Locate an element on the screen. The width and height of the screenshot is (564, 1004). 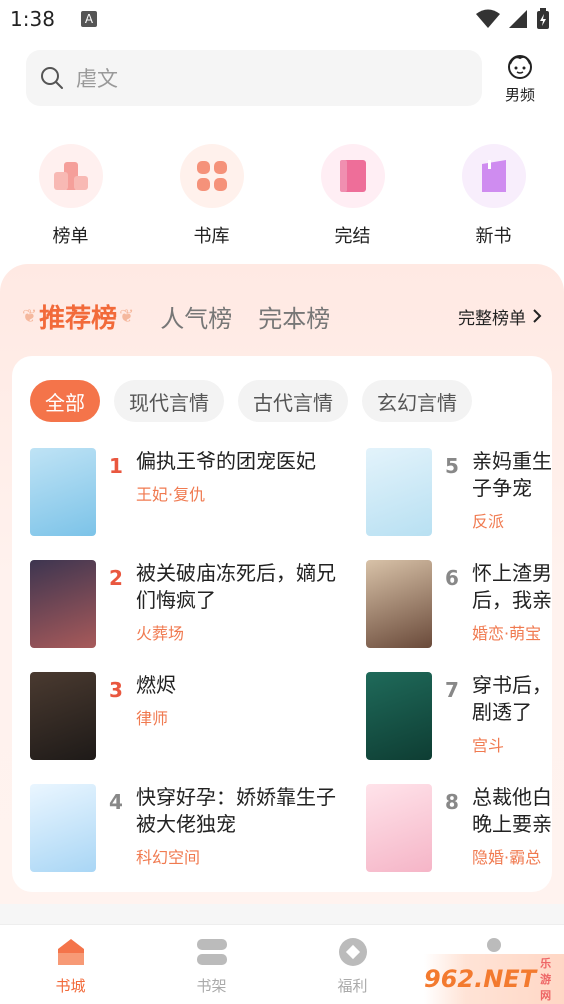
book-tag: 隐婚·霸总 is located at coordinates (507, 857).